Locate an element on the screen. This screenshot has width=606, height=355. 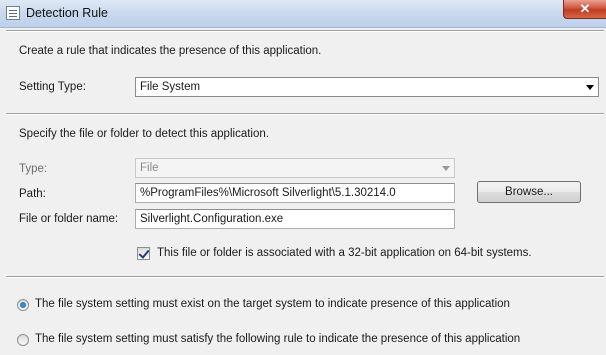
setting-type-value: File System is located at coordinates (170, 87).